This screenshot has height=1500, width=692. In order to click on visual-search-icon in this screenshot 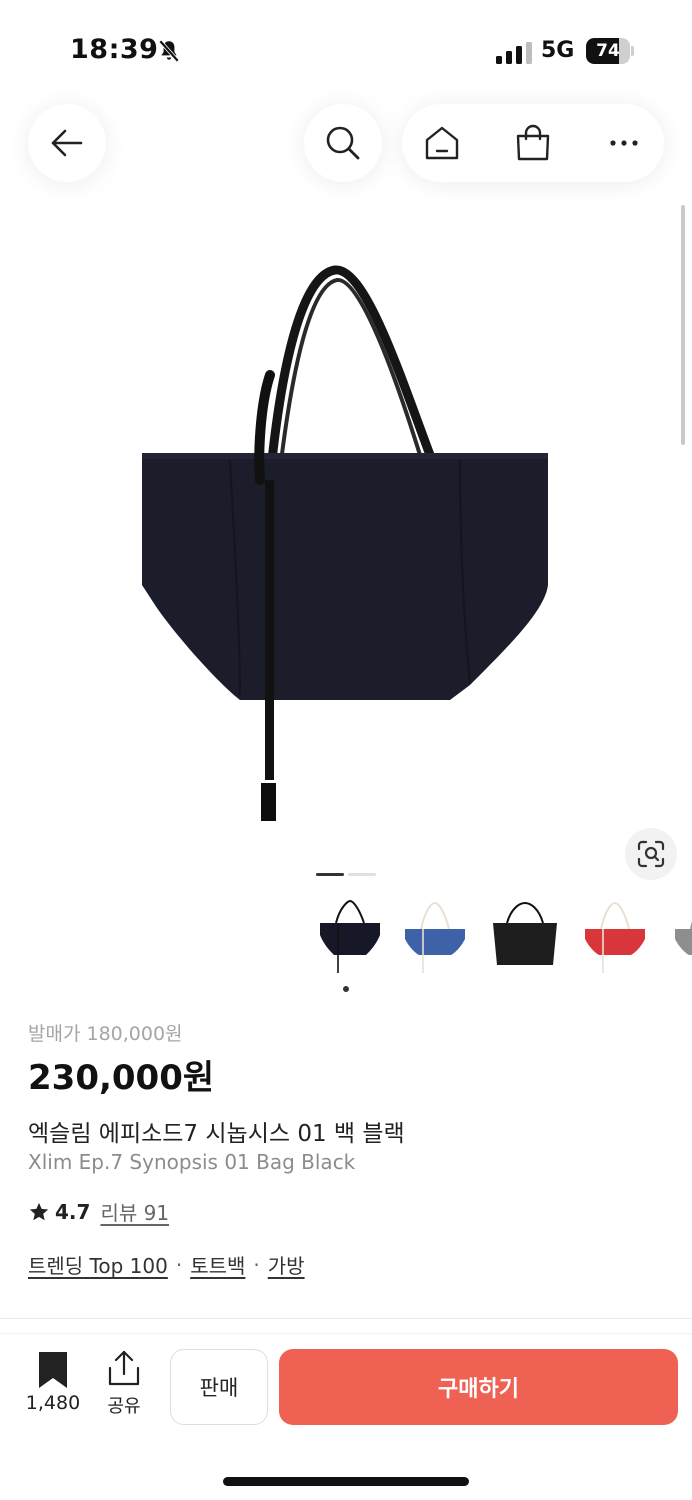, I will do `click(651, 854)`.